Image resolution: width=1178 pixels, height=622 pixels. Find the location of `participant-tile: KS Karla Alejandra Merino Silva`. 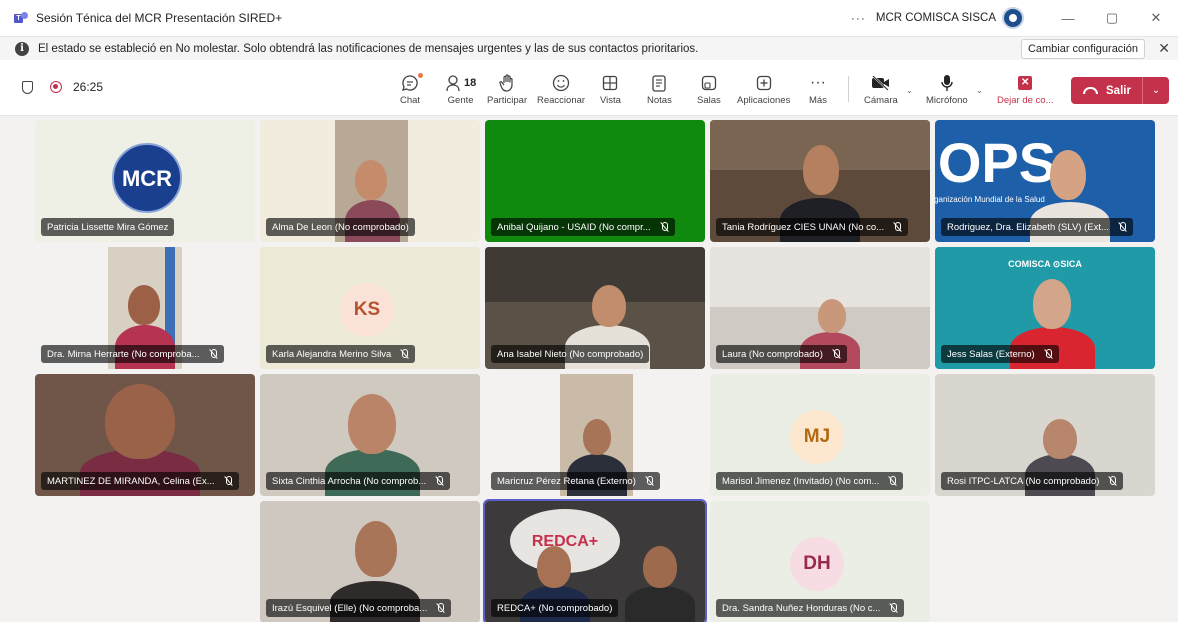

participant-tile: KS Karla Alejandra Merino Silva is located at coordinates (370, 308).